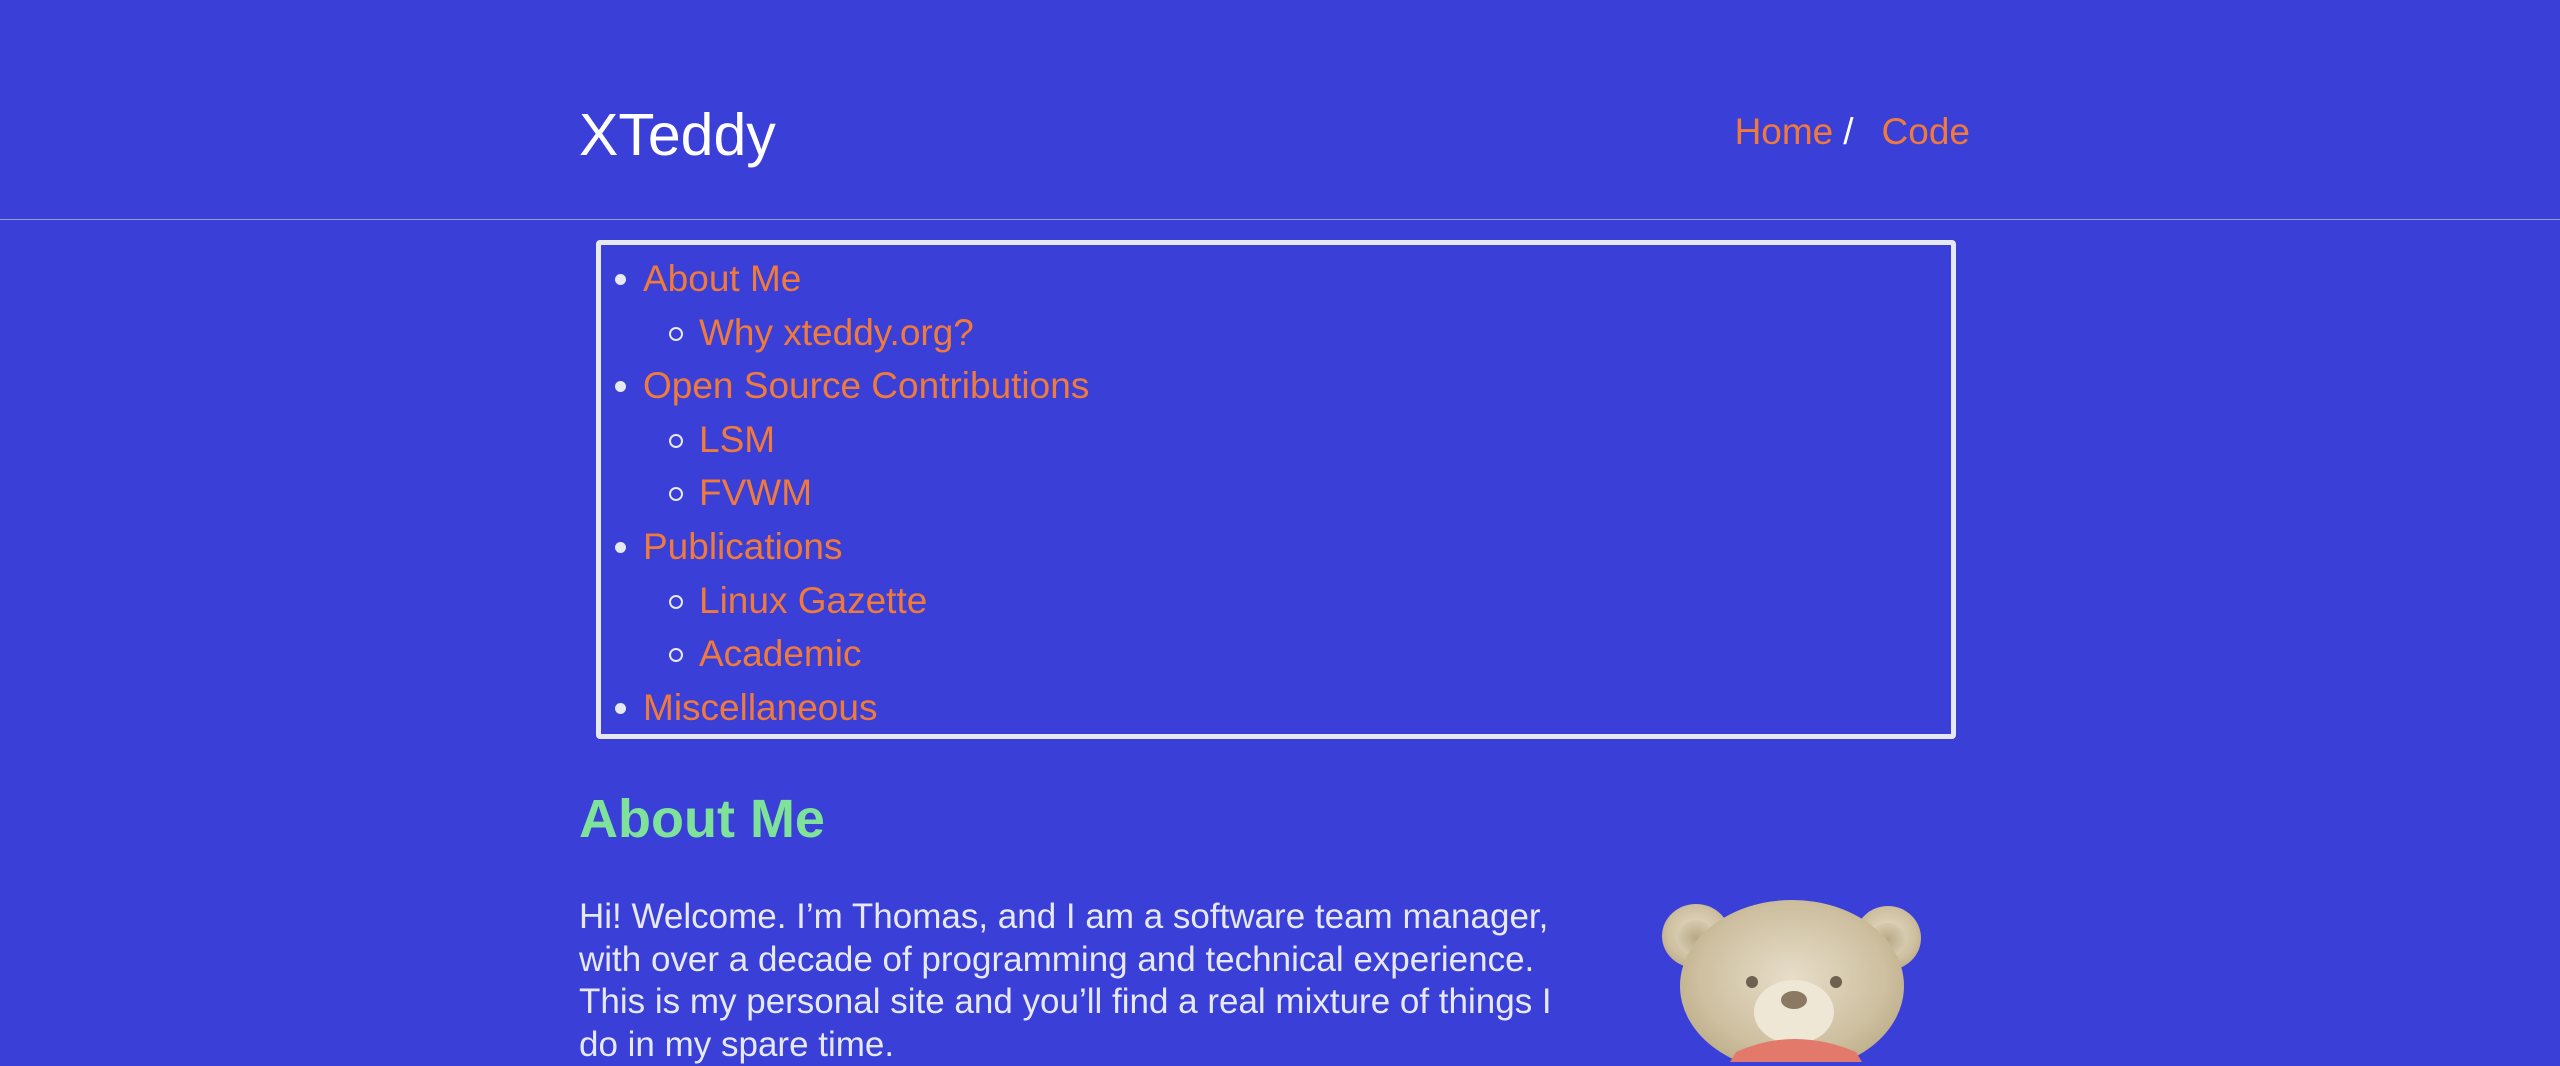 The height and width of the screenshot is (1066, 2560). I want to click on toc-link-academic: Academic, so click(780, 653).